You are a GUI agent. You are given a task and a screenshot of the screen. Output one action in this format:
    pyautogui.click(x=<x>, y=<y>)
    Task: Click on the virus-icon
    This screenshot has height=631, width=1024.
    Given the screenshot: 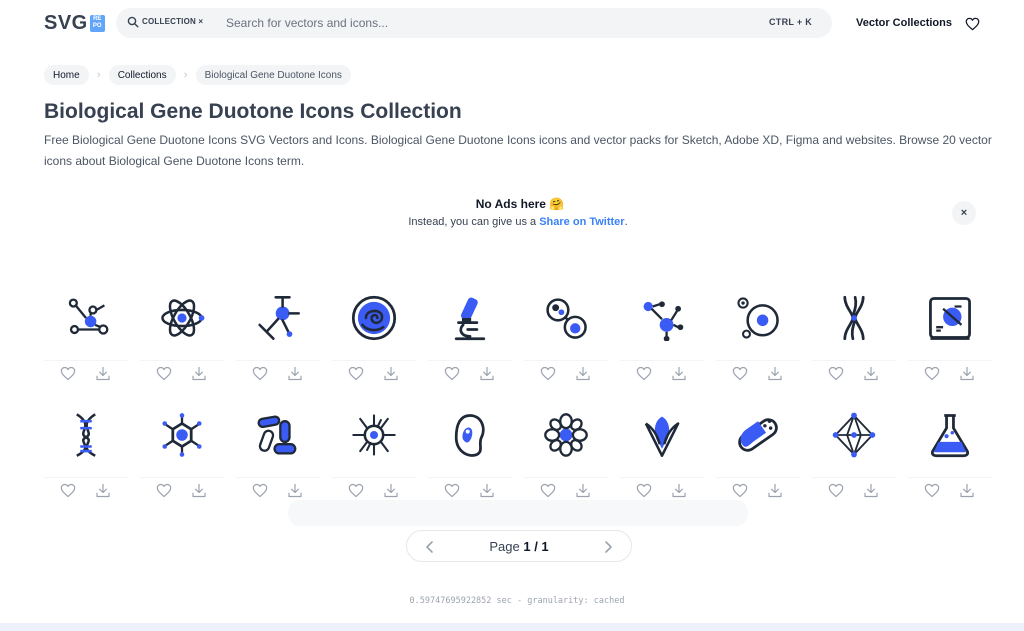 What is the action you would take?
    pyautogui.click(x=182, y=435)
    